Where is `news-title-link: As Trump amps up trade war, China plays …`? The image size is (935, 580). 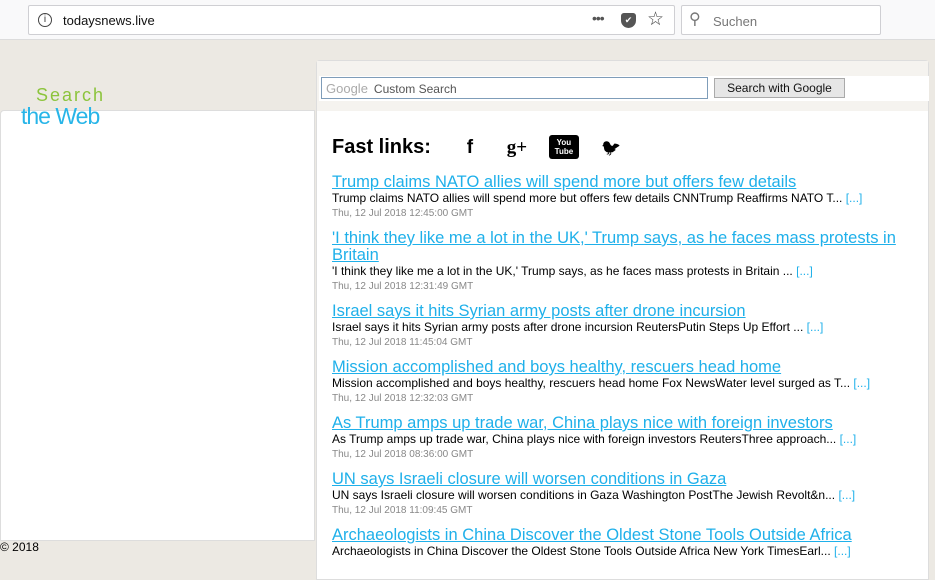 news-title-link: As Trump amps up trade war, China plays … is located at coordinates (624, 423).